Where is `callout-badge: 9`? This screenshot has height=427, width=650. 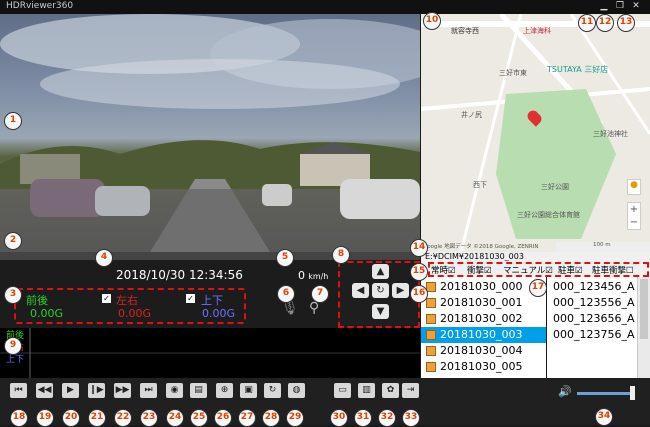 callout-badge: 9 is located at coordinates (13, 346).